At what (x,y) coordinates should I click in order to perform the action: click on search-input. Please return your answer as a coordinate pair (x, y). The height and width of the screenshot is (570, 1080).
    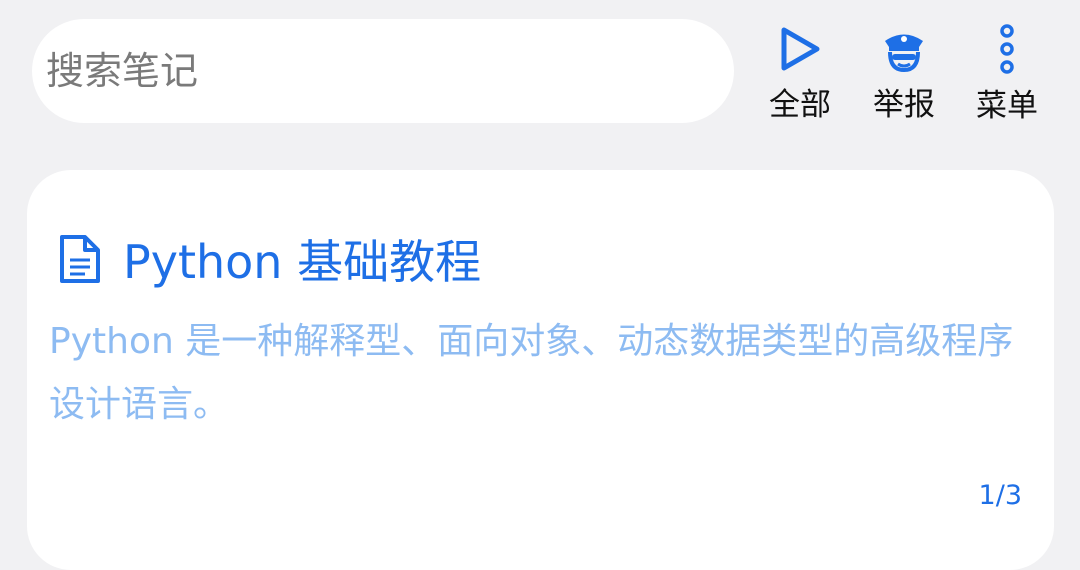
    Looking at the image, I should click on (390, 71).